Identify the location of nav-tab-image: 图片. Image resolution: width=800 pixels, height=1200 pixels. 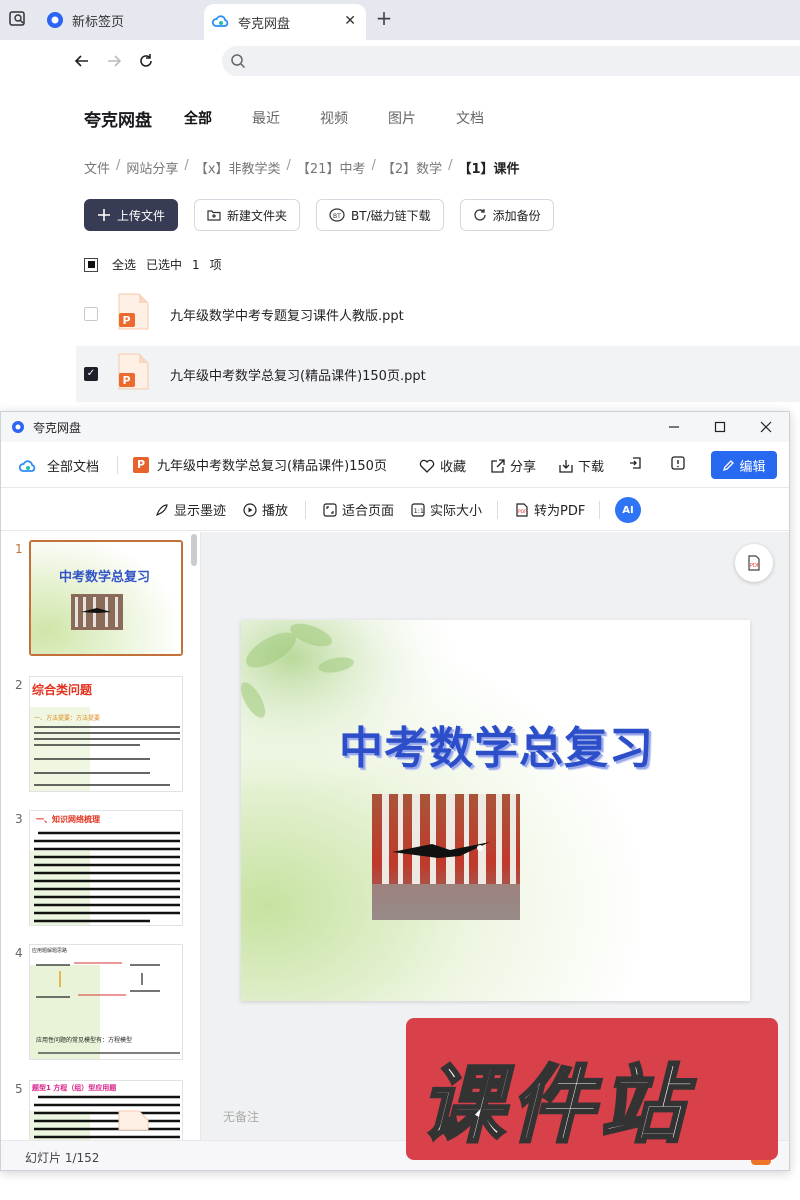
(402, 118).